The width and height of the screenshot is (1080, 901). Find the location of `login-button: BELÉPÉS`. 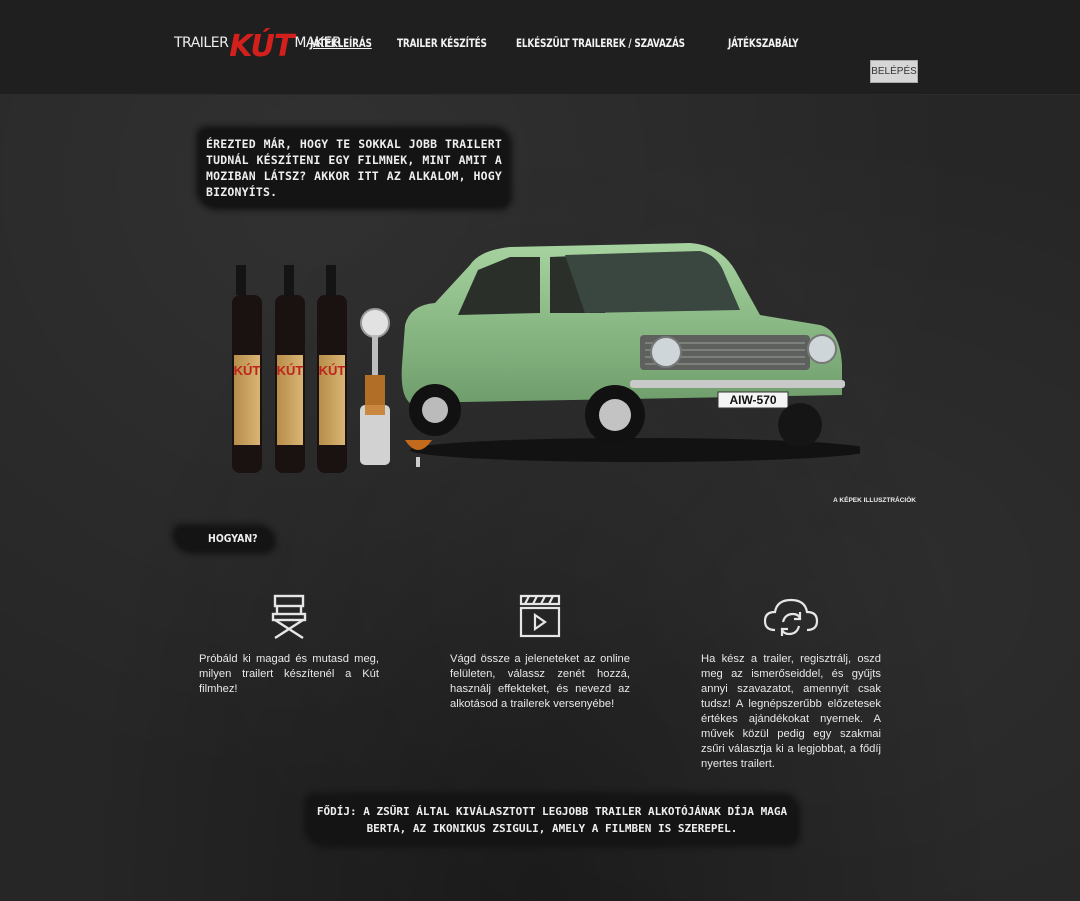

login-button: BELÉPÉS is located at coordinates (894, 71).